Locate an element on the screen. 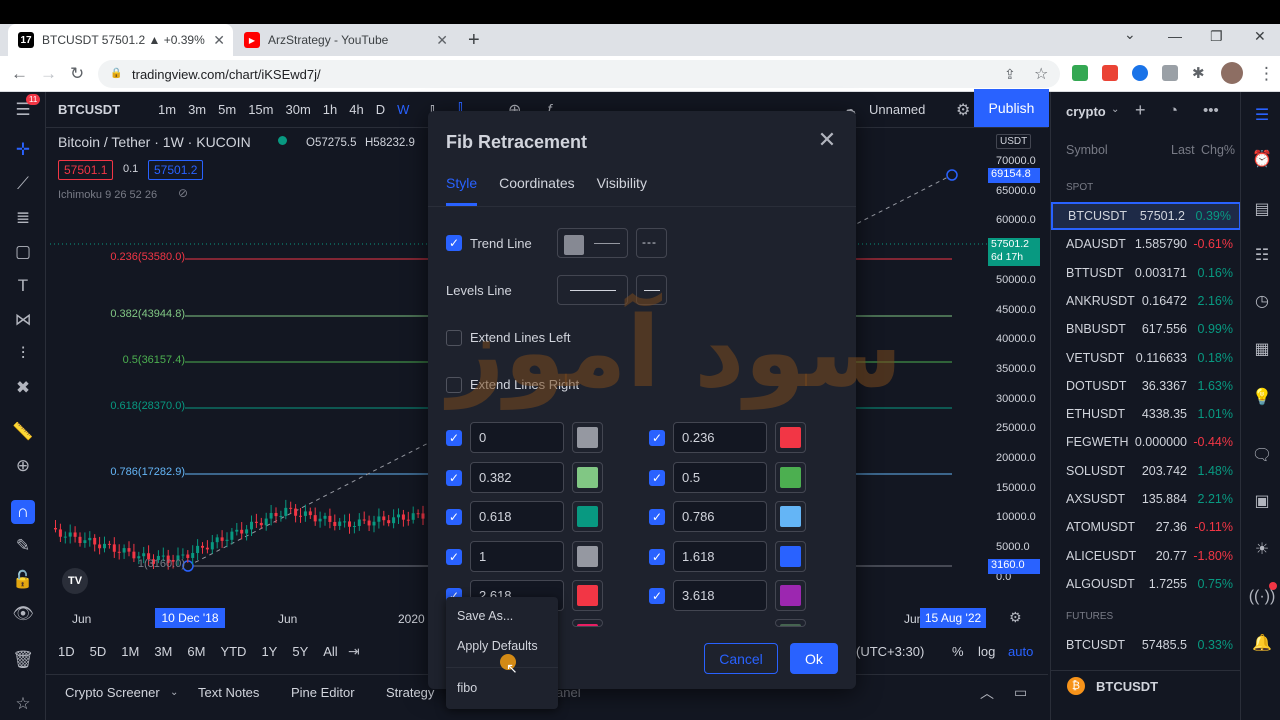 This screenshot has width=1280, height=720. level-value-input: 0.382 is located at coordinates (517, 477).